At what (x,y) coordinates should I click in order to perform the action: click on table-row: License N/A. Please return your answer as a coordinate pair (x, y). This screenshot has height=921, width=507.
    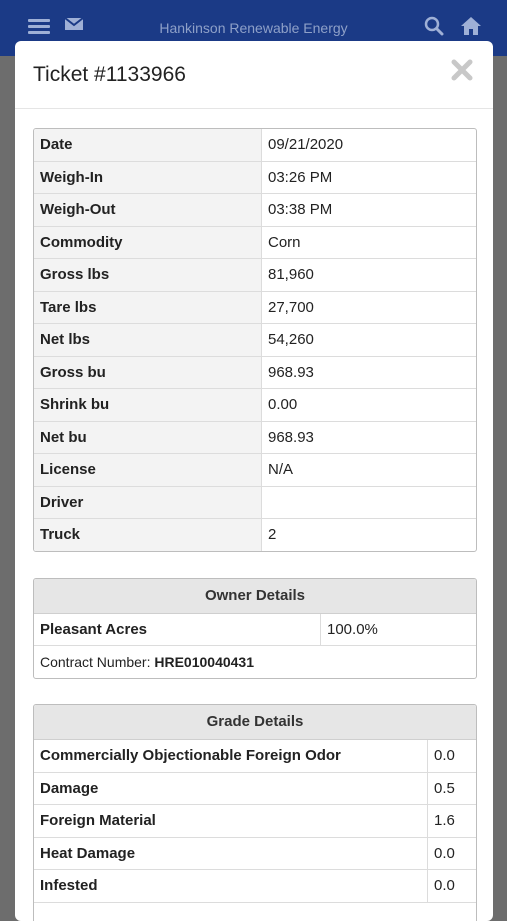
    Looking at the image, I should click on (255, 470).